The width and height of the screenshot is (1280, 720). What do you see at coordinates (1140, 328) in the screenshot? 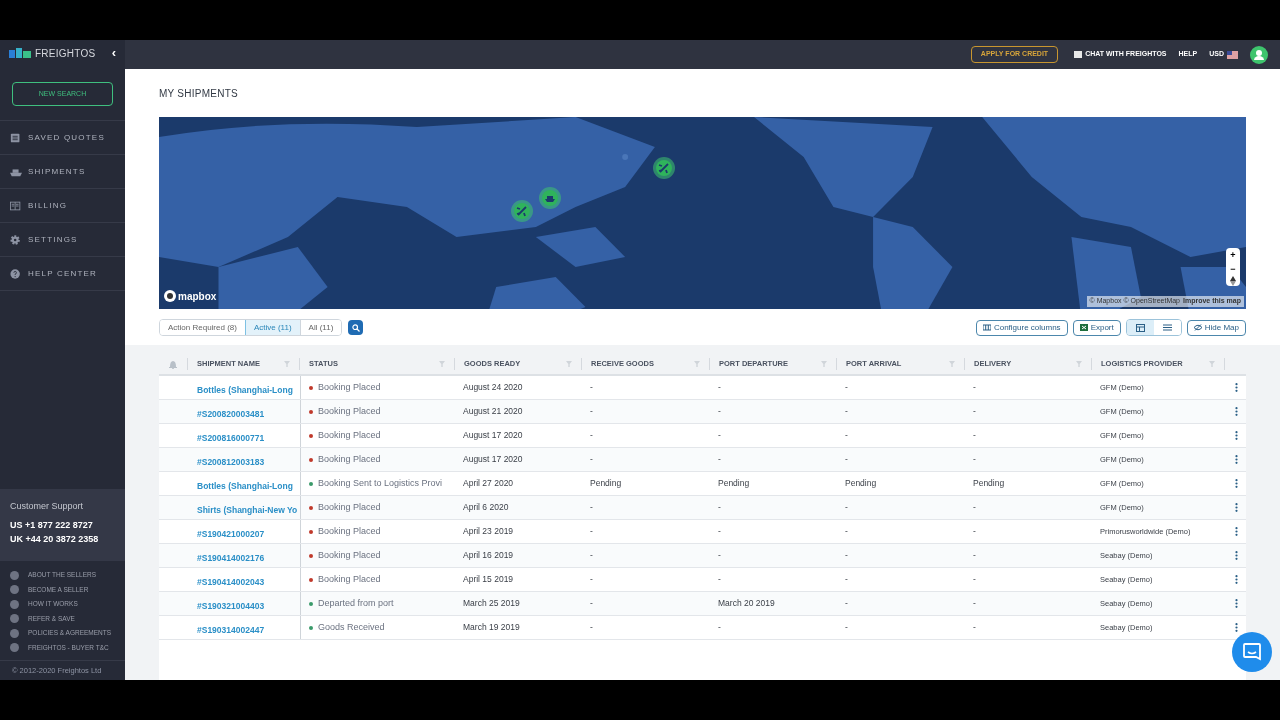
I see `view-toggle-button` at bounding box center [1140, 328].